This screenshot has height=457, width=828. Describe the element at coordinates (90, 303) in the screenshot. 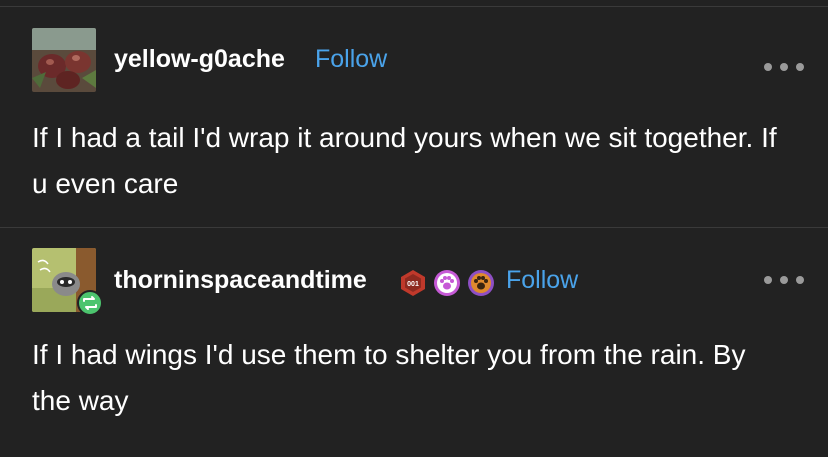

I see `reblog-icon` at that location.